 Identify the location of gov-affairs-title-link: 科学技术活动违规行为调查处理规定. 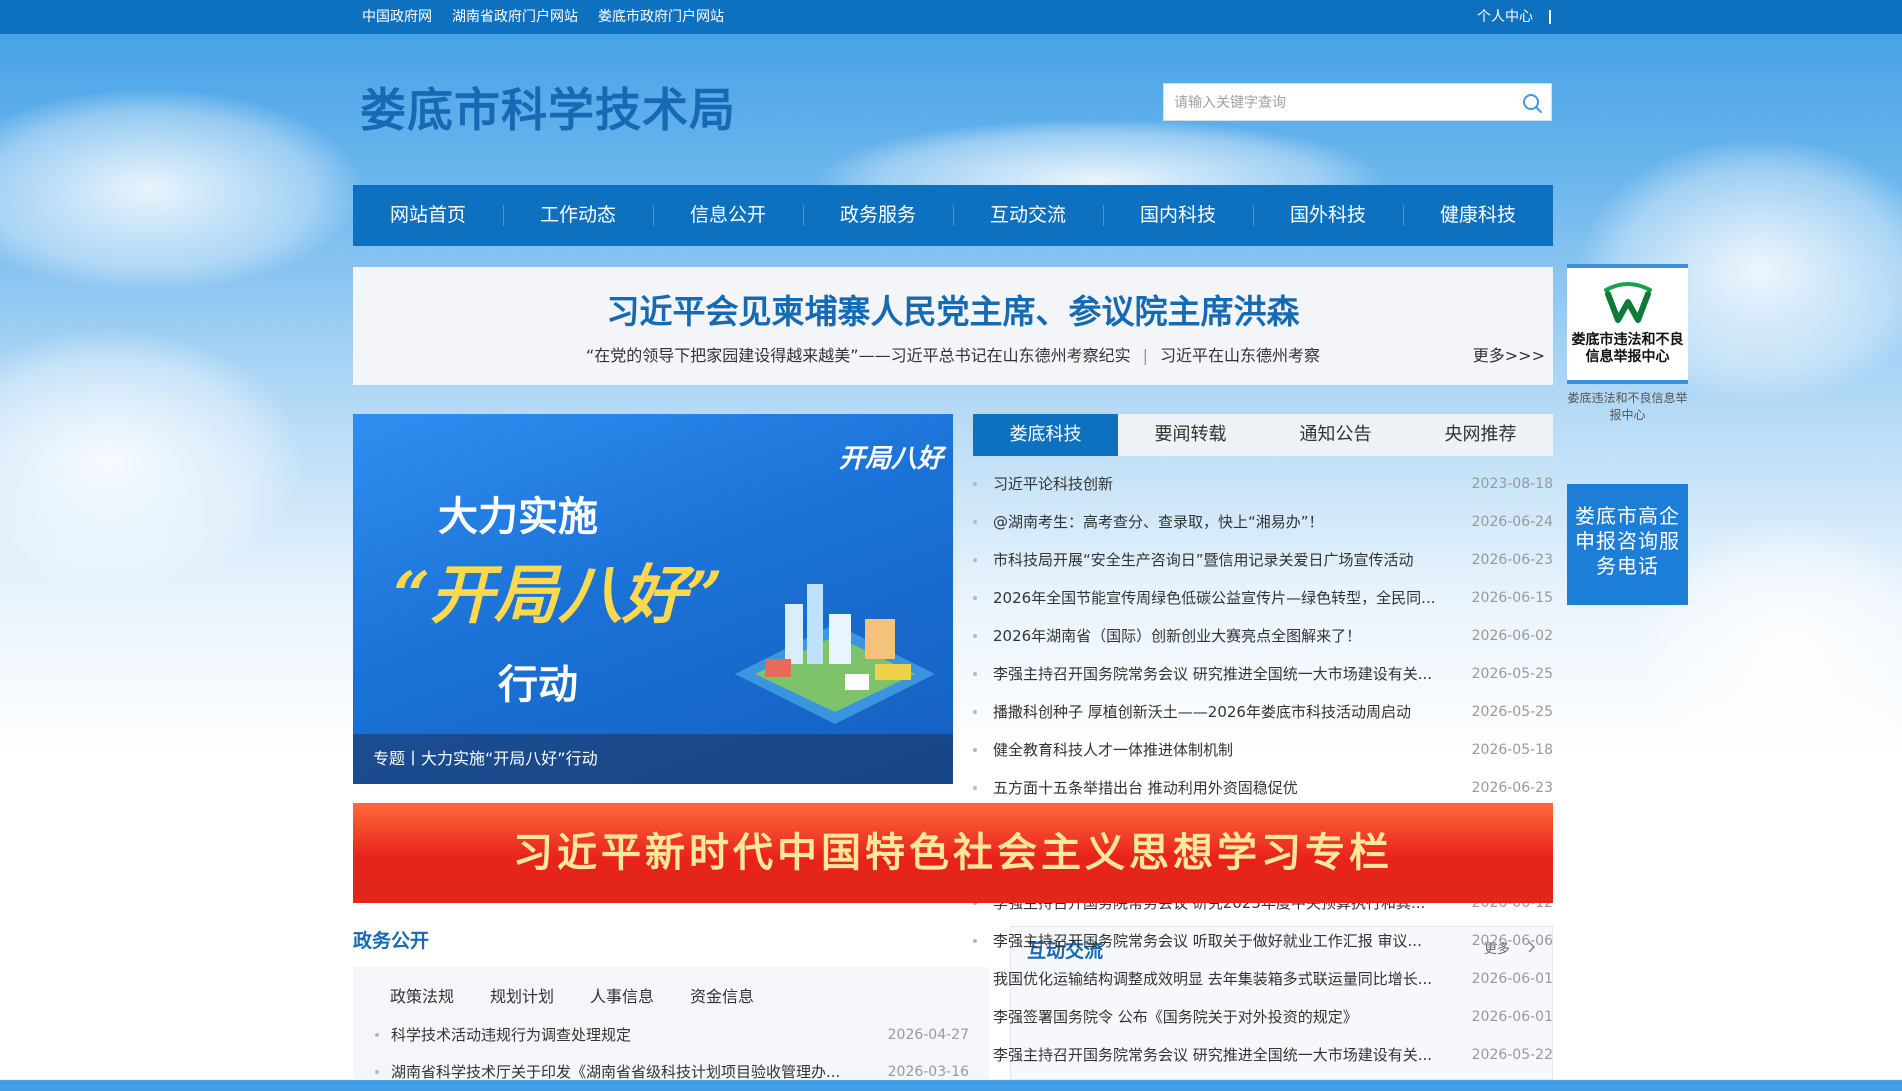
(636, 1035).